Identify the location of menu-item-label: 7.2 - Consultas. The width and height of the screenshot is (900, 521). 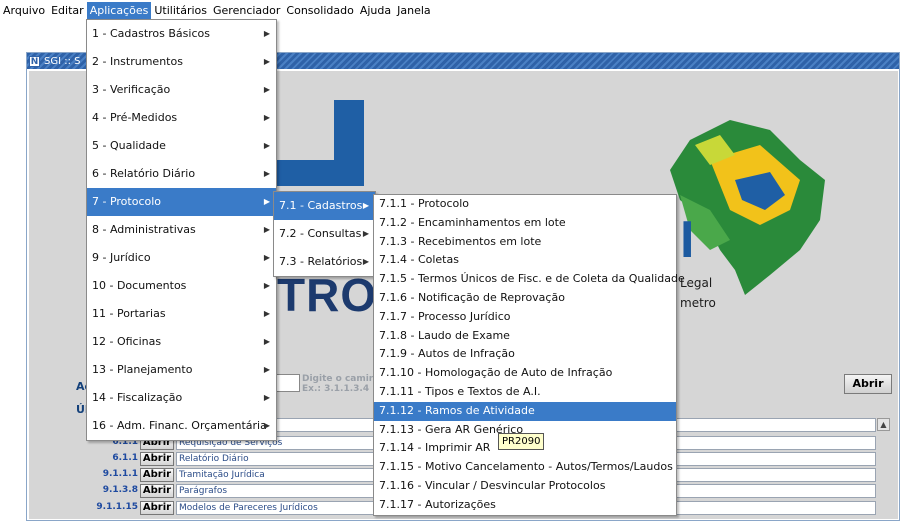
(320, 233).